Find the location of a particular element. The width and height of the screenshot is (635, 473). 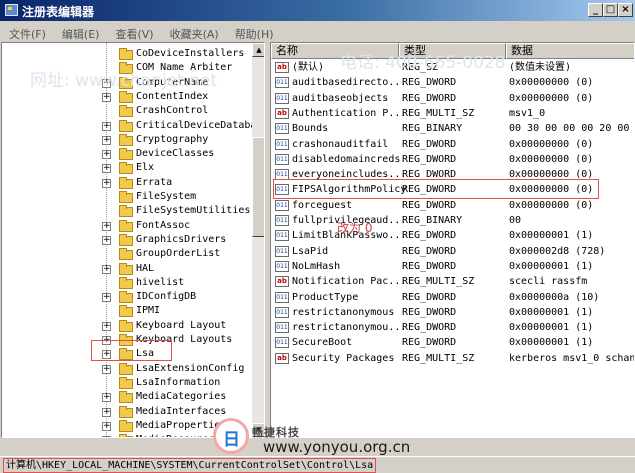

tree-item: + MediaInterfaces is located at coordinates (127, 412).